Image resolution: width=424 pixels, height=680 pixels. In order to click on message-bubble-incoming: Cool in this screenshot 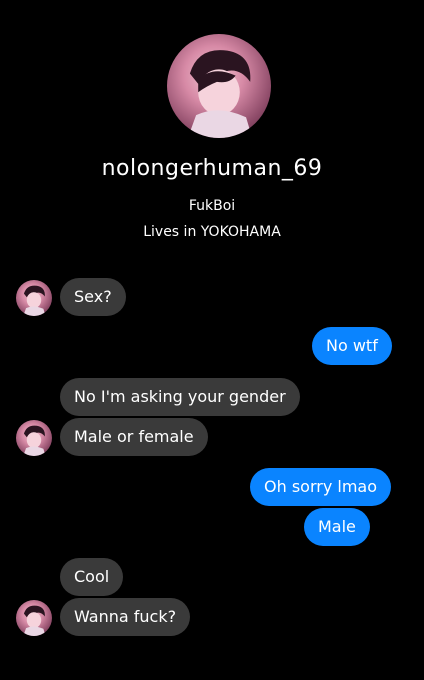, I will do `click(92, 577)`.